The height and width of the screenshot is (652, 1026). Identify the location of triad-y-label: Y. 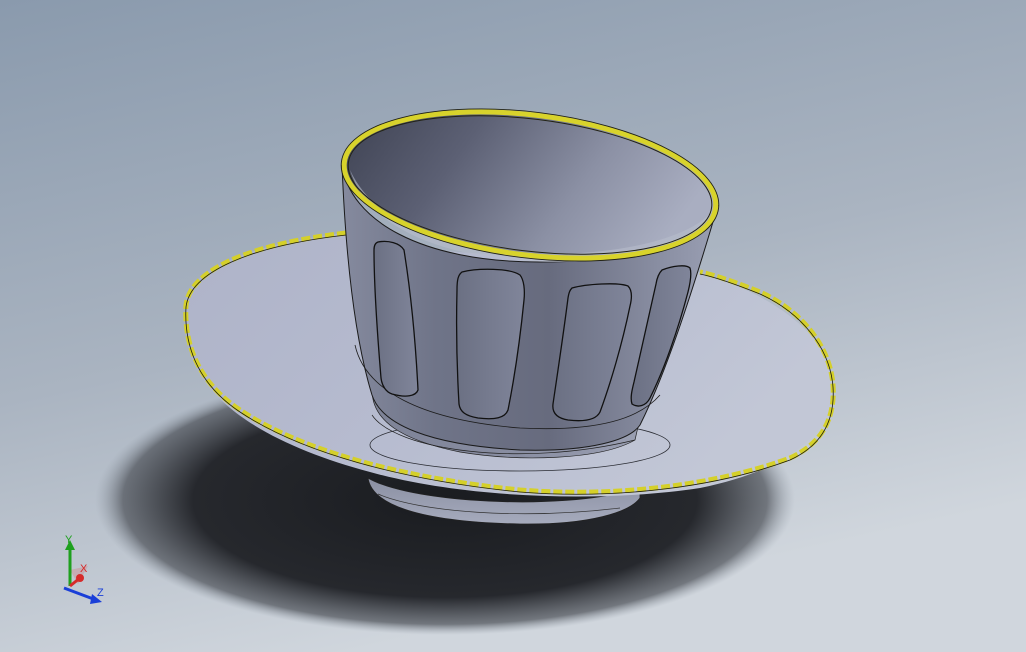
(69, 540).